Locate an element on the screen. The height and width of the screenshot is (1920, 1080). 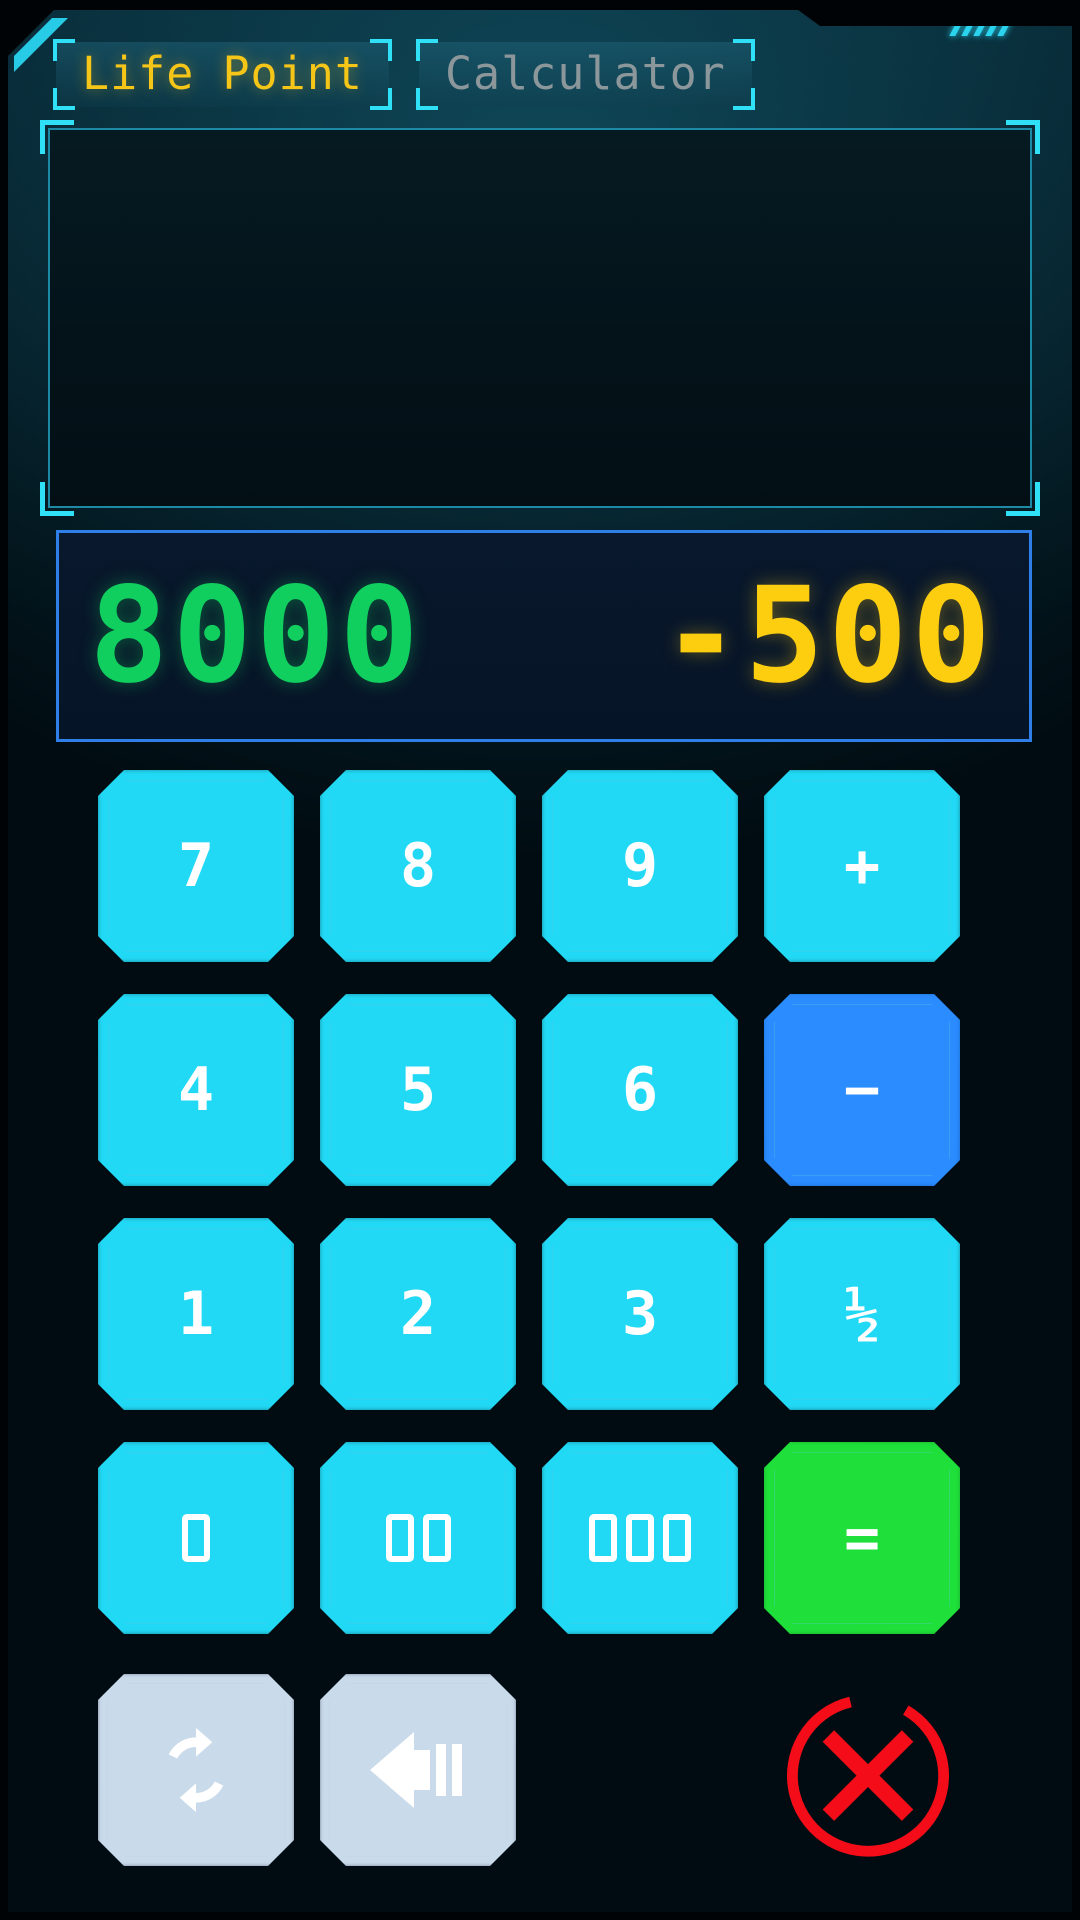
key-8-label: 8 is located at coordinates (418, 866).